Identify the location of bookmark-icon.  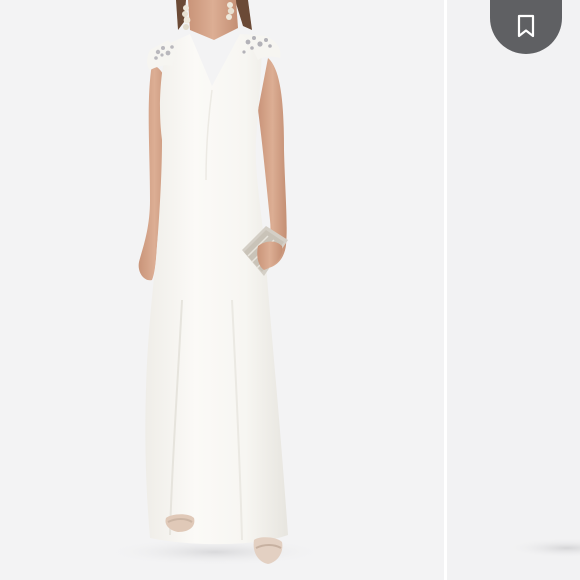
(526, 26).